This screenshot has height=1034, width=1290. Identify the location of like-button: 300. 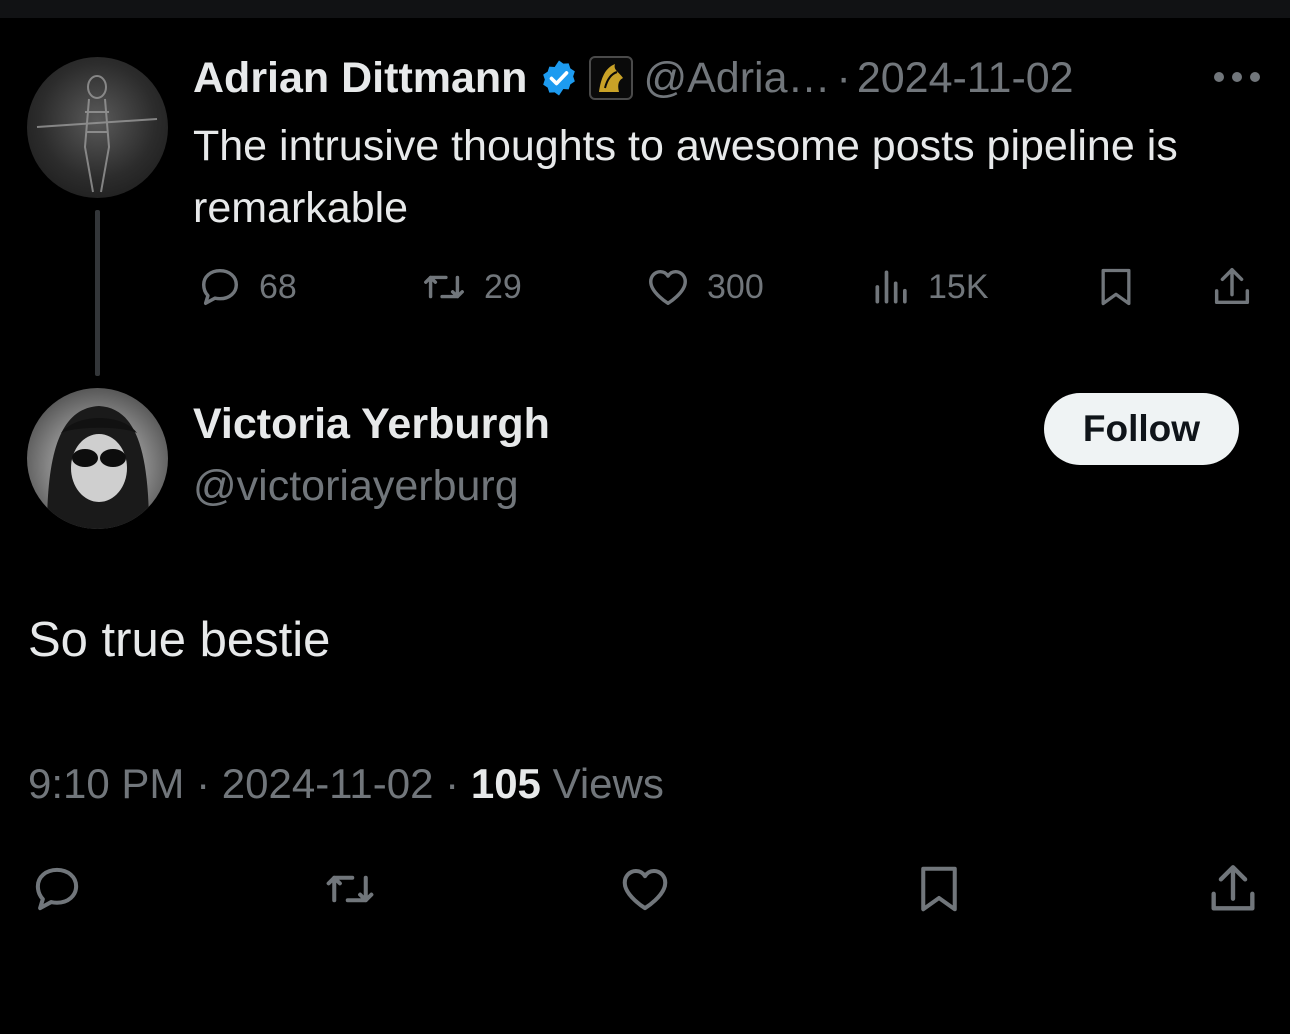
(703, 287).